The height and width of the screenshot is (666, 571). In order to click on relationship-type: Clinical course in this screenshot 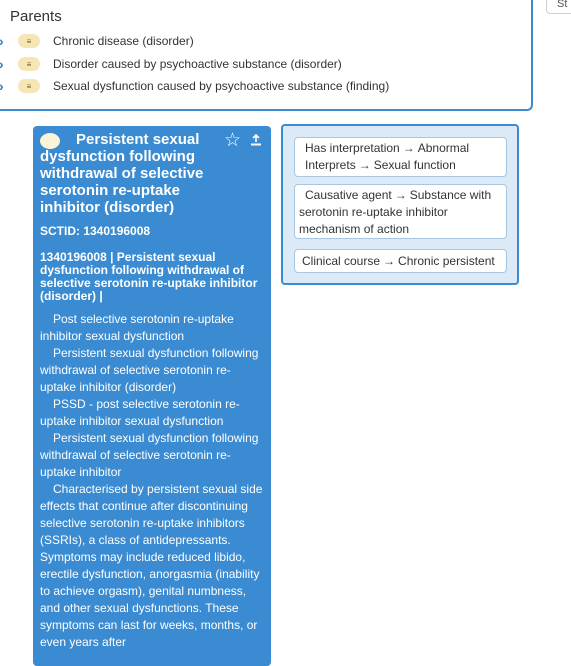, I will do `click(341, 261)`.